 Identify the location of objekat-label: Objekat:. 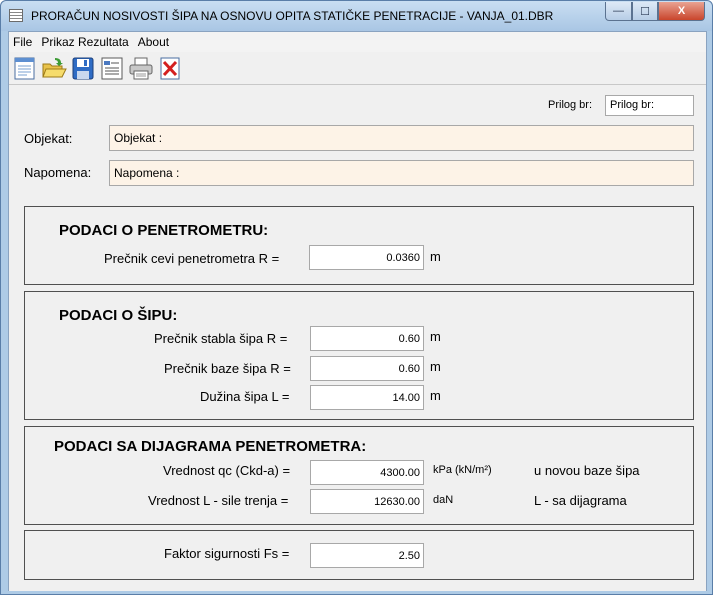
(48, 138).